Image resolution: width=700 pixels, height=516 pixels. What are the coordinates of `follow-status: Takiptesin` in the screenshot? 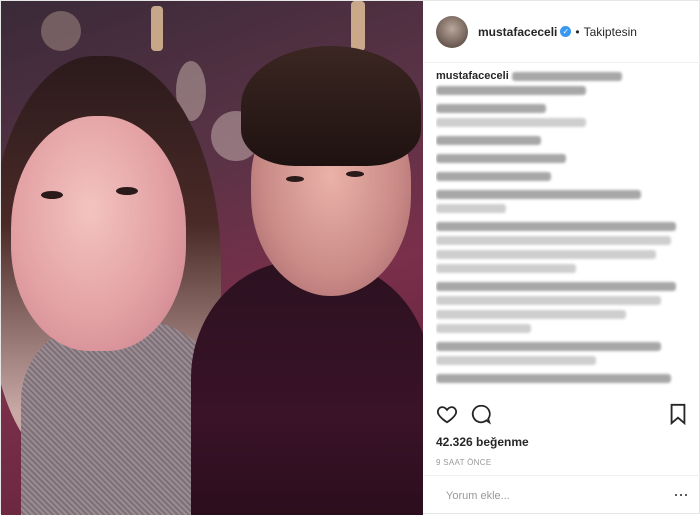 It's located at (610, 32).